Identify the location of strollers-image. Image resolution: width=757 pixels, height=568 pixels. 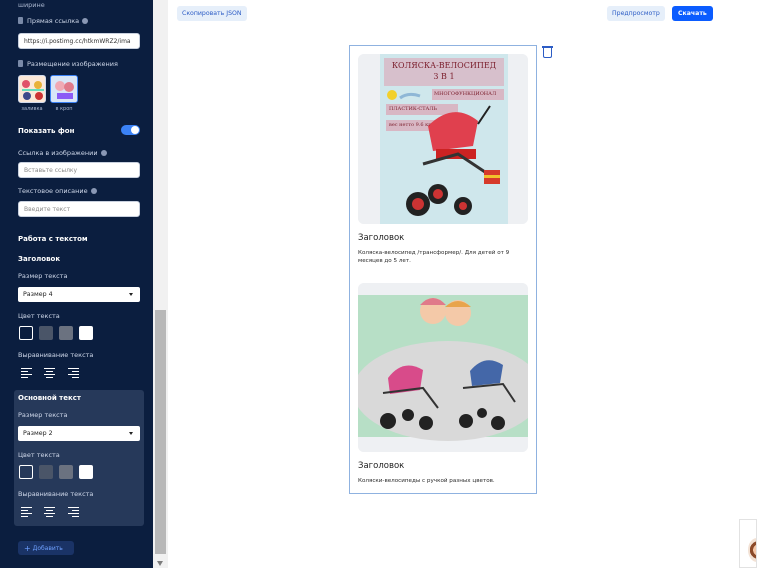
(443, 367).